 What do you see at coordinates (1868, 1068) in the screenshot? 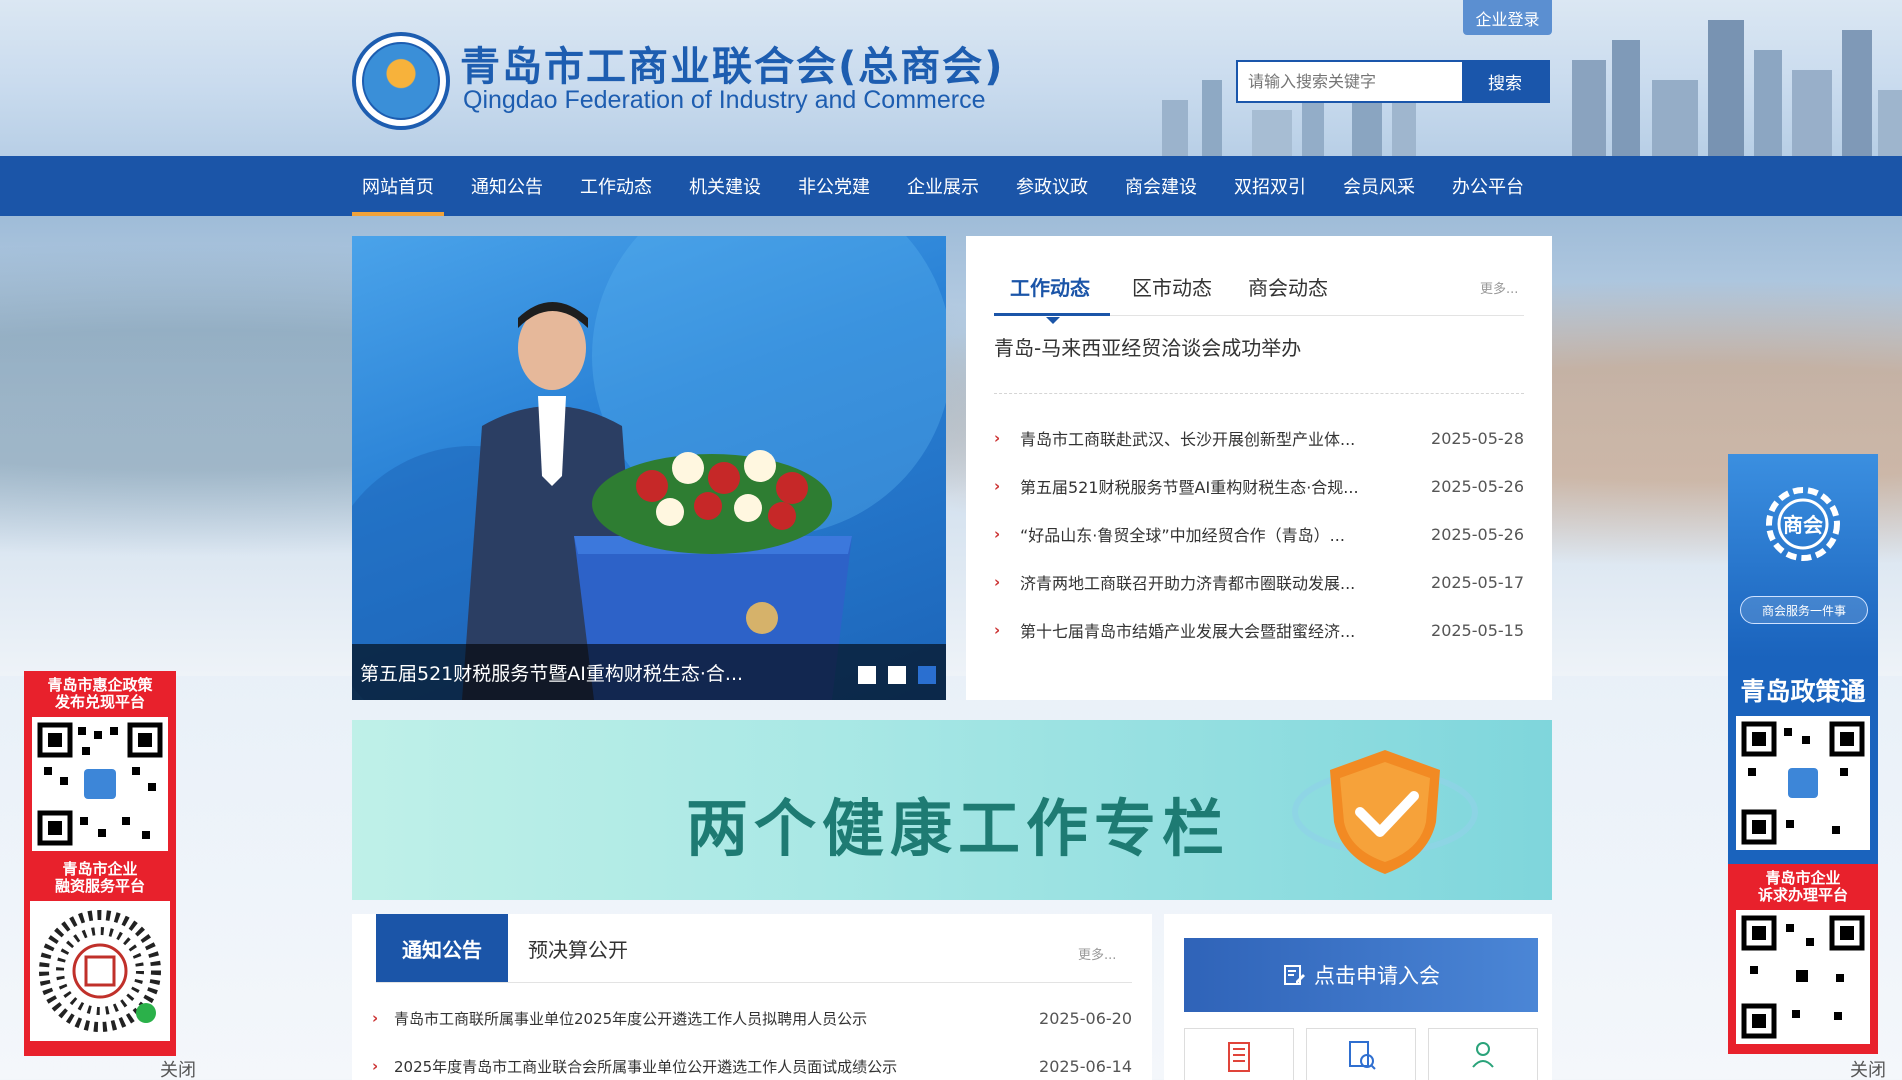
I see `right-panel-close-button: 关闭` at bounding box center [1868, 1068].